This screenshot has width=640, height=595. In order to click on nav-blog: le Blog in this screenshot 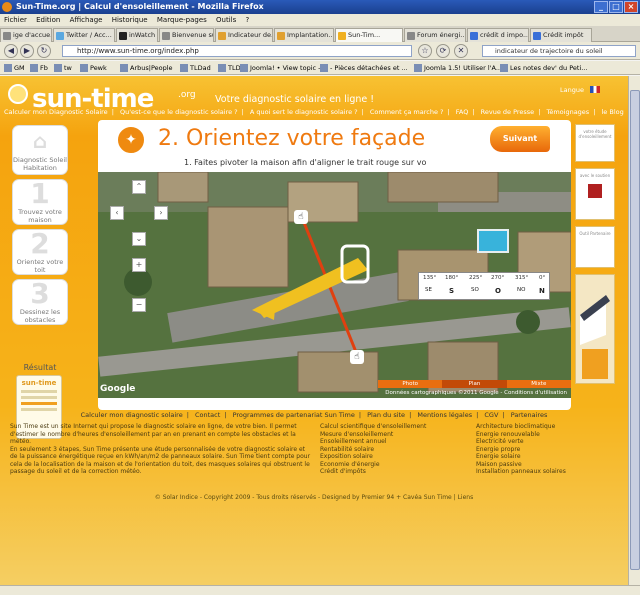, I will do `click(612, 112)`.